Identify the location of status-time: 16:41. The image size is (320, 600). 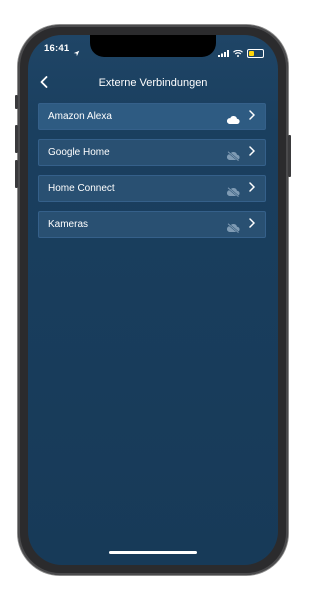
(57, 48).